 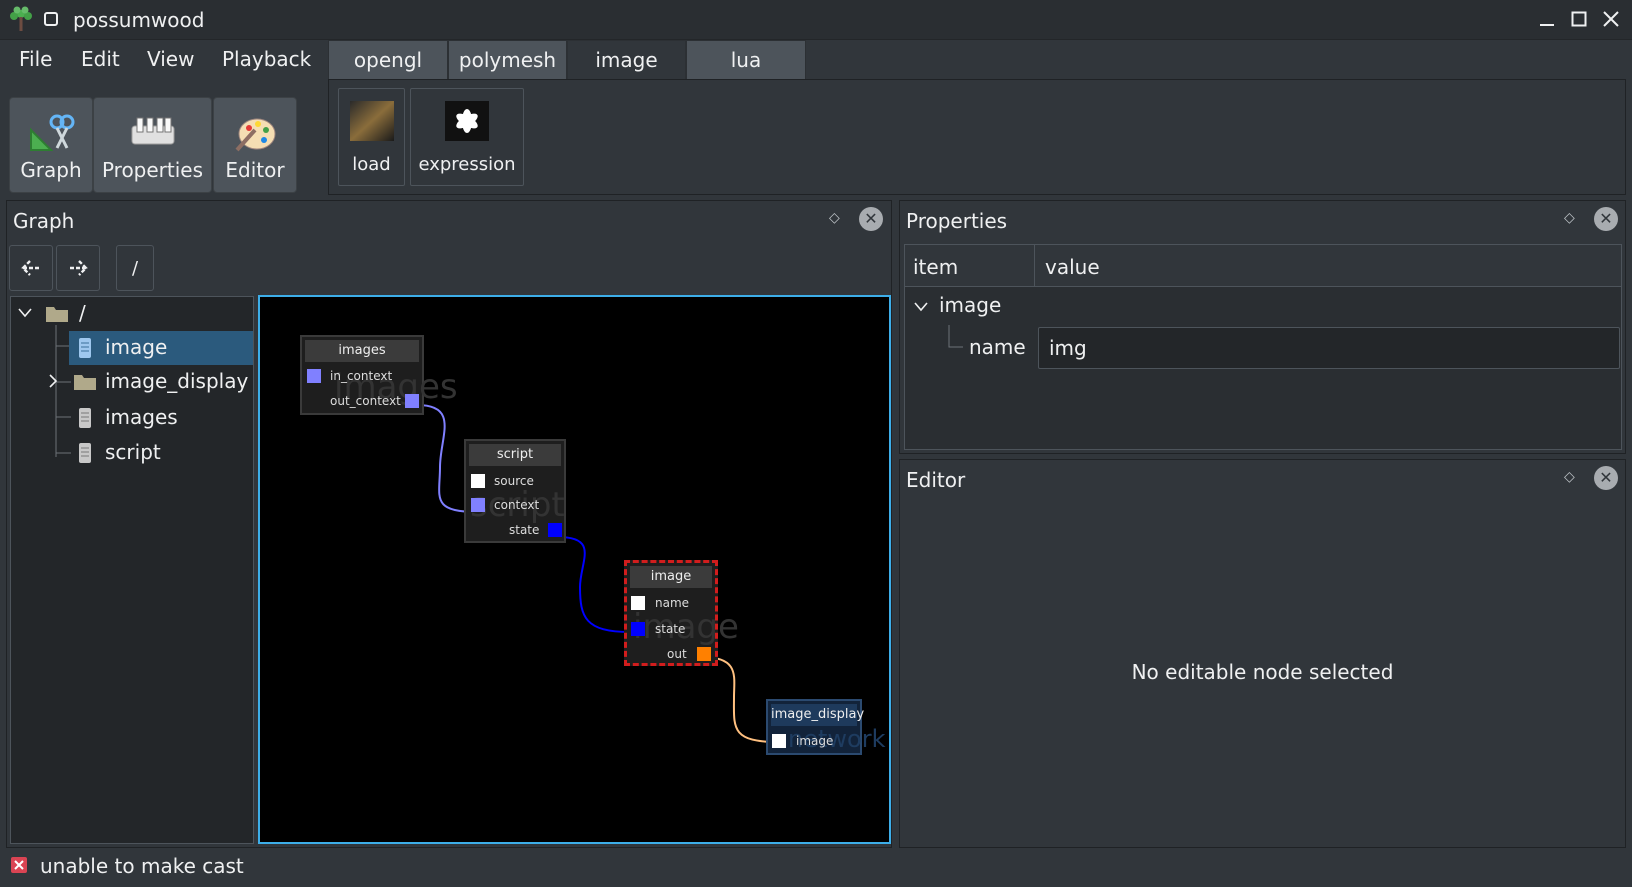 I want to click on back-button, so click(x=31, y=268).